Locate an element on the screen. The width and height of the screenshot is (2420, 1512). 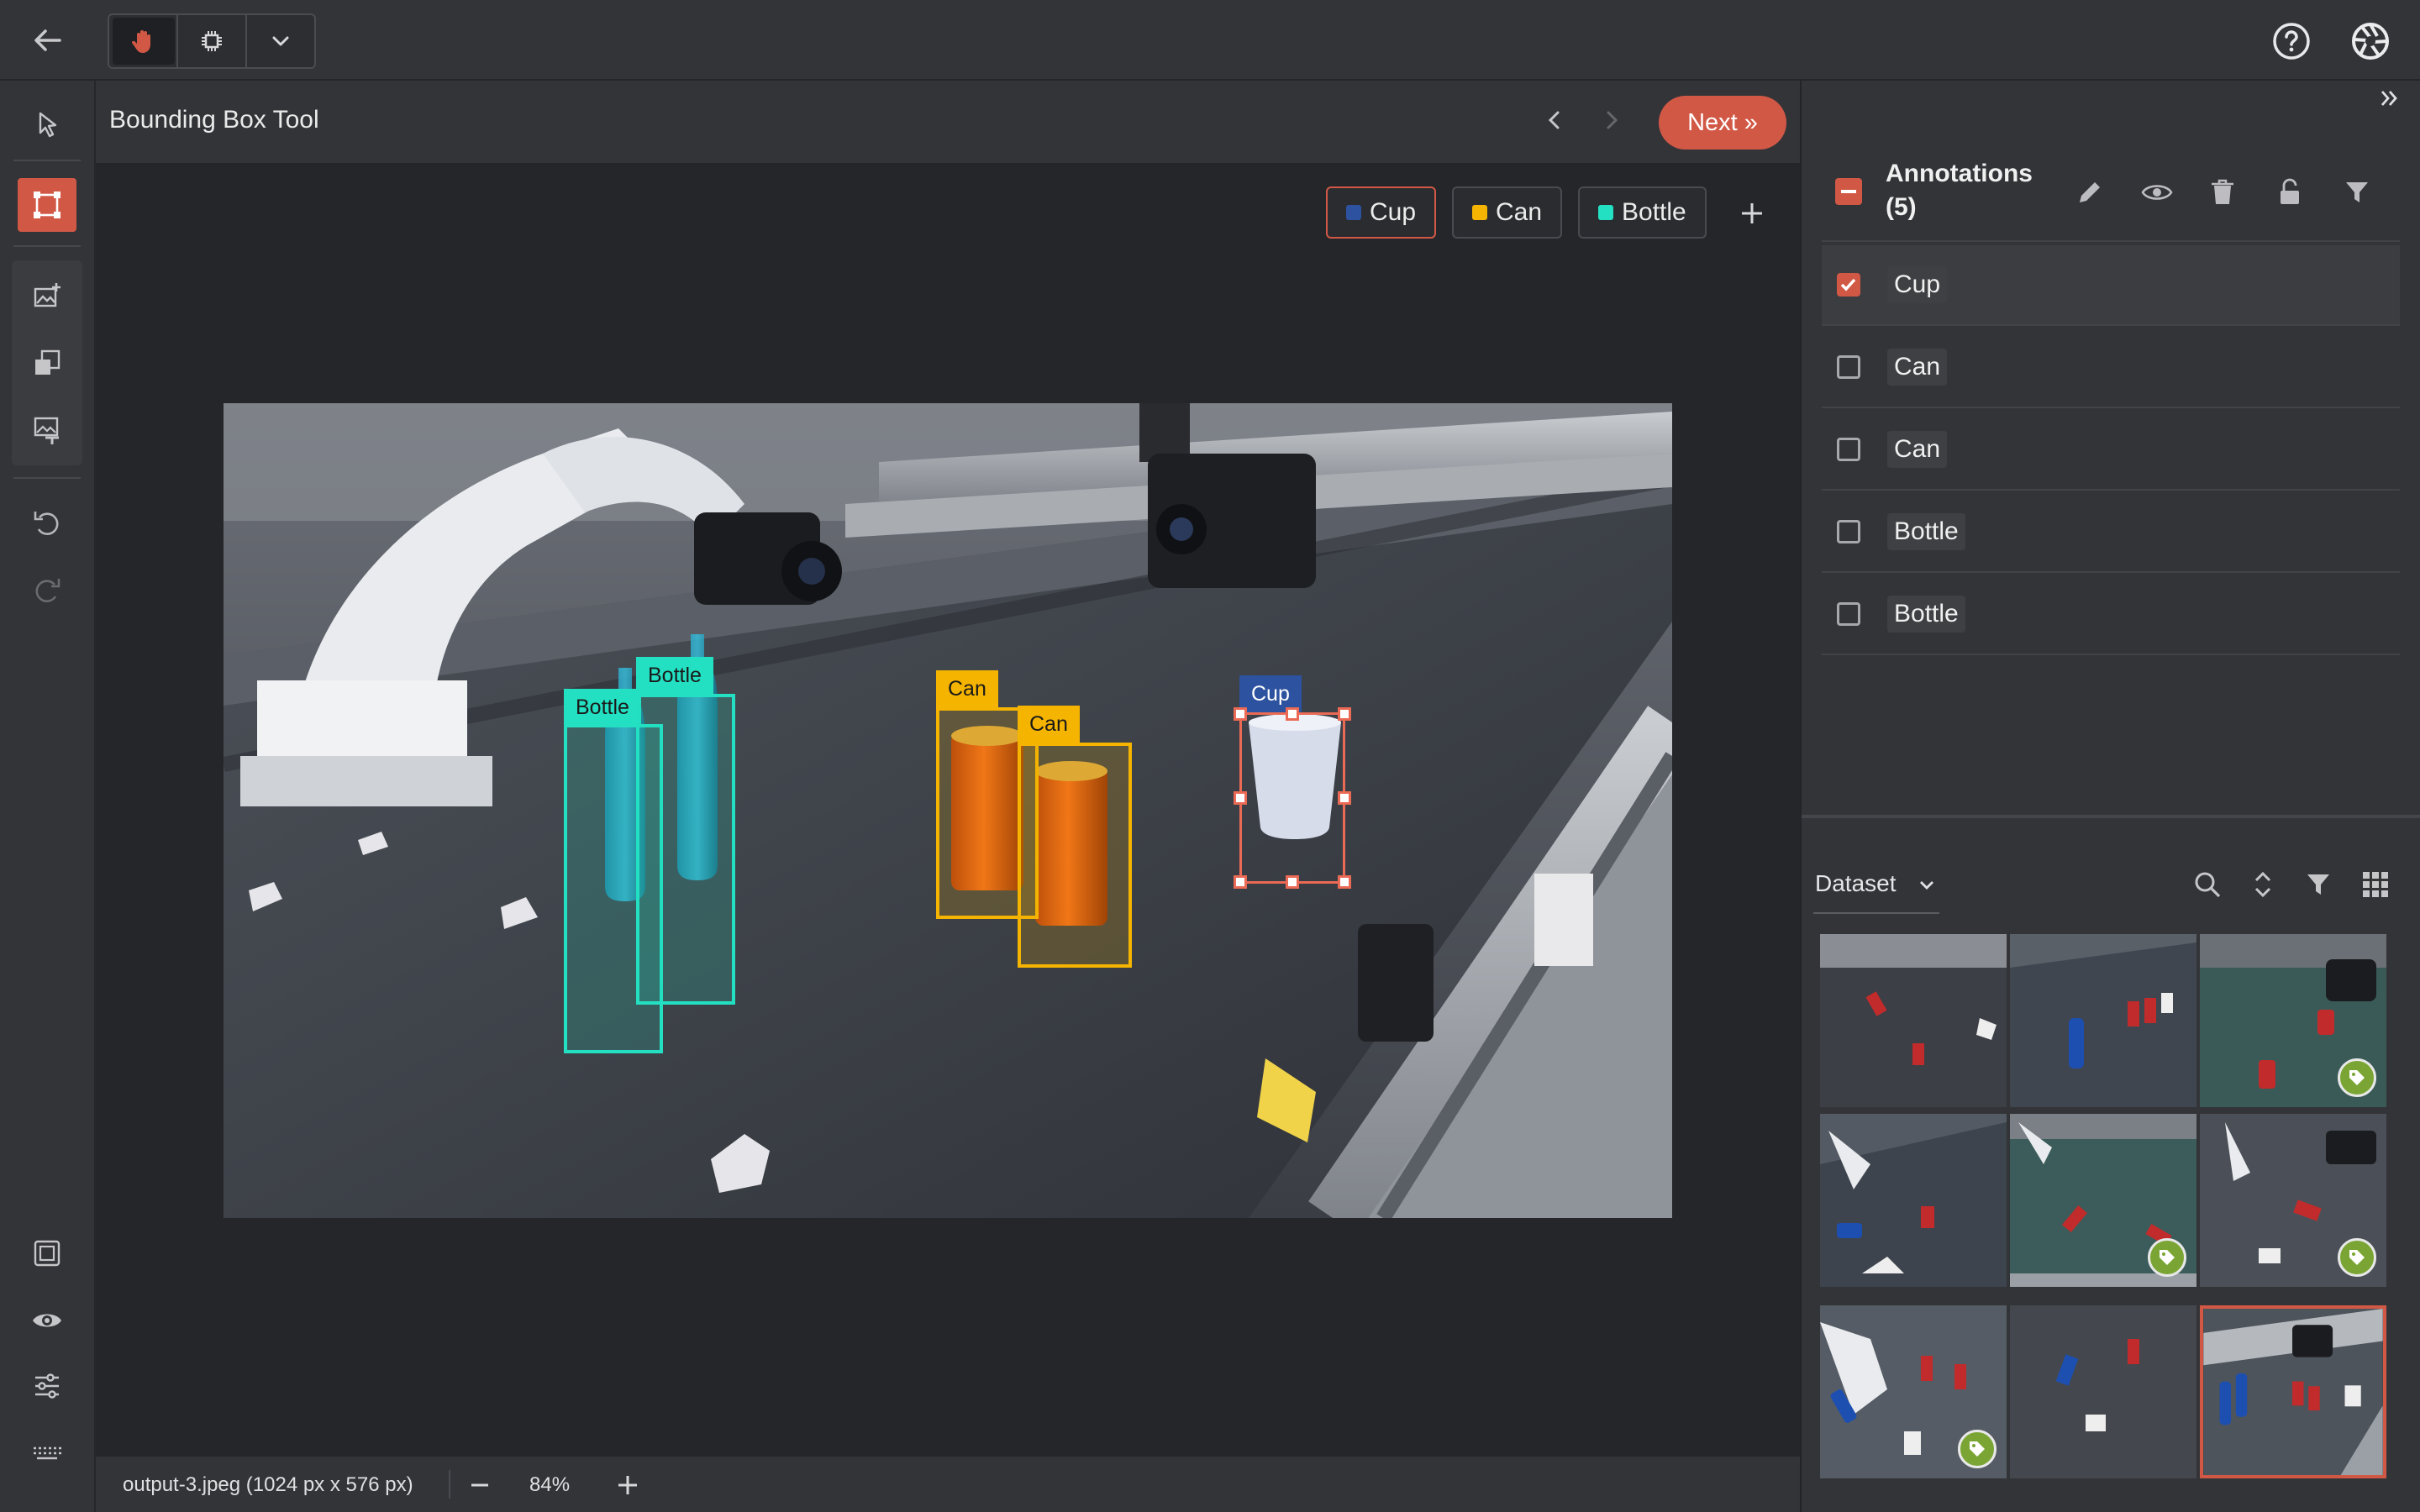
fit-screen-button is located at coordinates (47, 1253).